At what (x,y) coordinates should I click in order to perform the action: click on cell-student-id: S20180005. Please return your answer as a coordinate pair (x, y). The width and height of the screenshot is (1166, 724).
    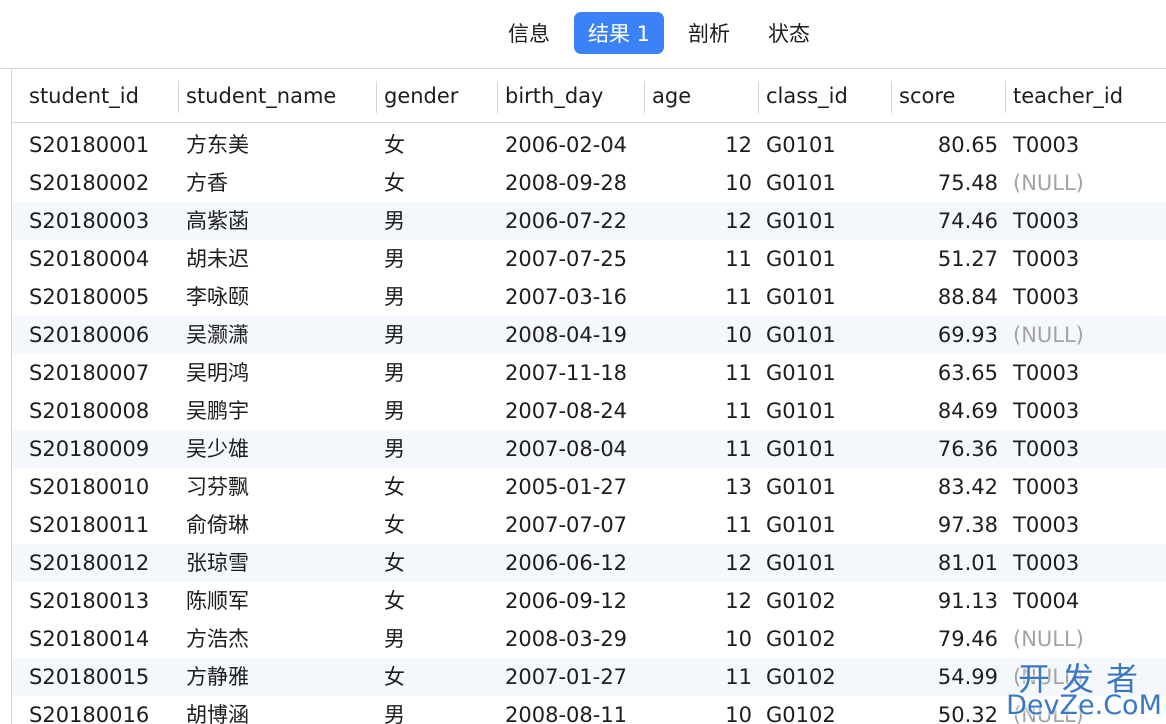
    Looking at the image, I should click on (104, 297).